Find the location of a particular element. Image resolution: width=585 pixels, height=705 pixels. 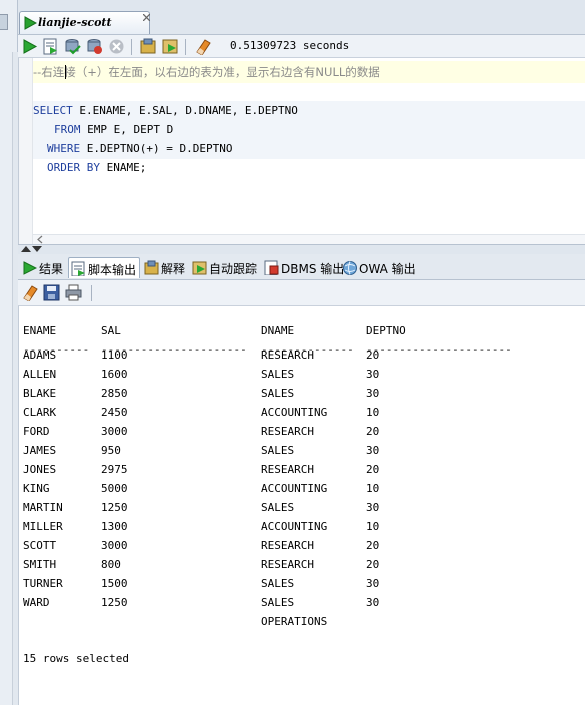

tab-explain: 解释 is located at coordinates (165, 267).